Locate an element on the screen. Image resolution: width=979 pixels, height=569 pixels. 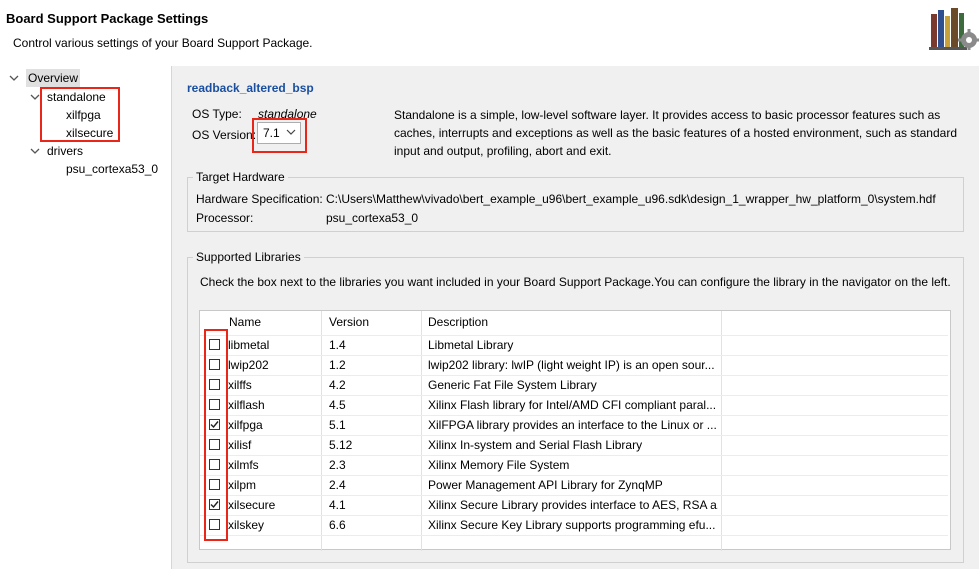
tree-label-overview: Overview is located at coordinates (53, 78).